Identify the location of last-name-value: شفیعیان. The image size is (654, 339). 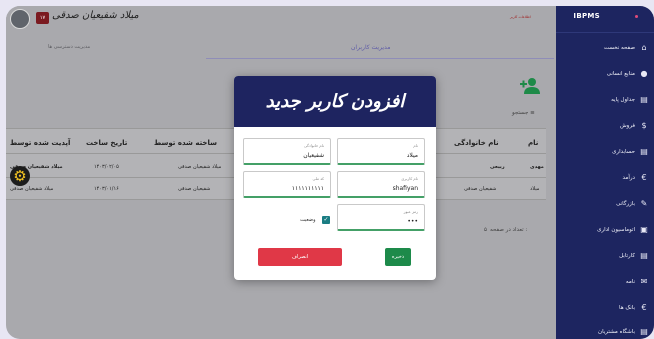
(313, 155).